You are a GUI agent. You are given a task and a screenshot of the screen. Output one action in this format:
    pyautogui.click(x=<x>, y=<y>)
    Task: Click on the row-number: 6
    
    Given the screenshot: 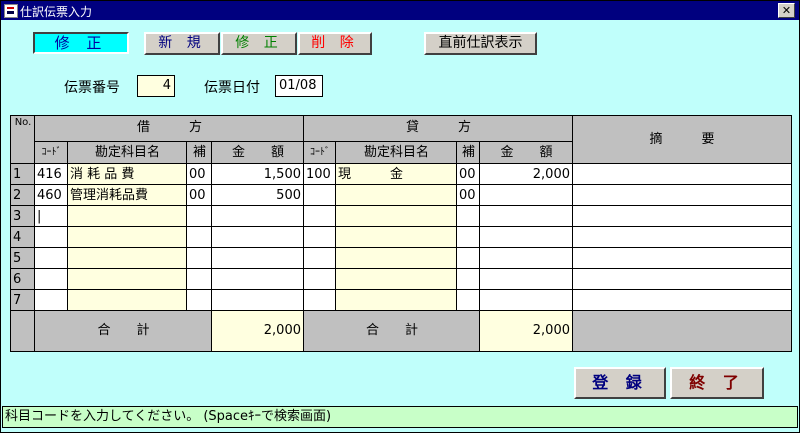 What is the action you would take?
    pyautogui.click(x=23, y=279)
    